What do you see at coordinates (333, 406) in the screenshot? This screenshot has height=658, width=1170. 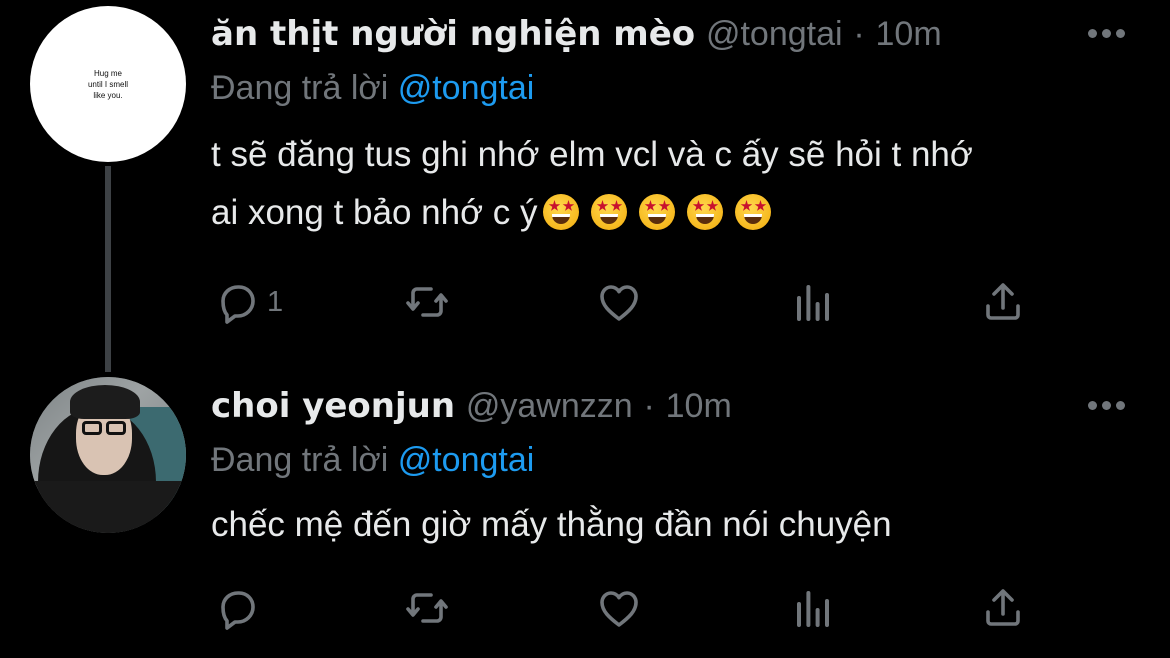 I see `display-name: choi yeonjun` at bounding box center [333, 406].